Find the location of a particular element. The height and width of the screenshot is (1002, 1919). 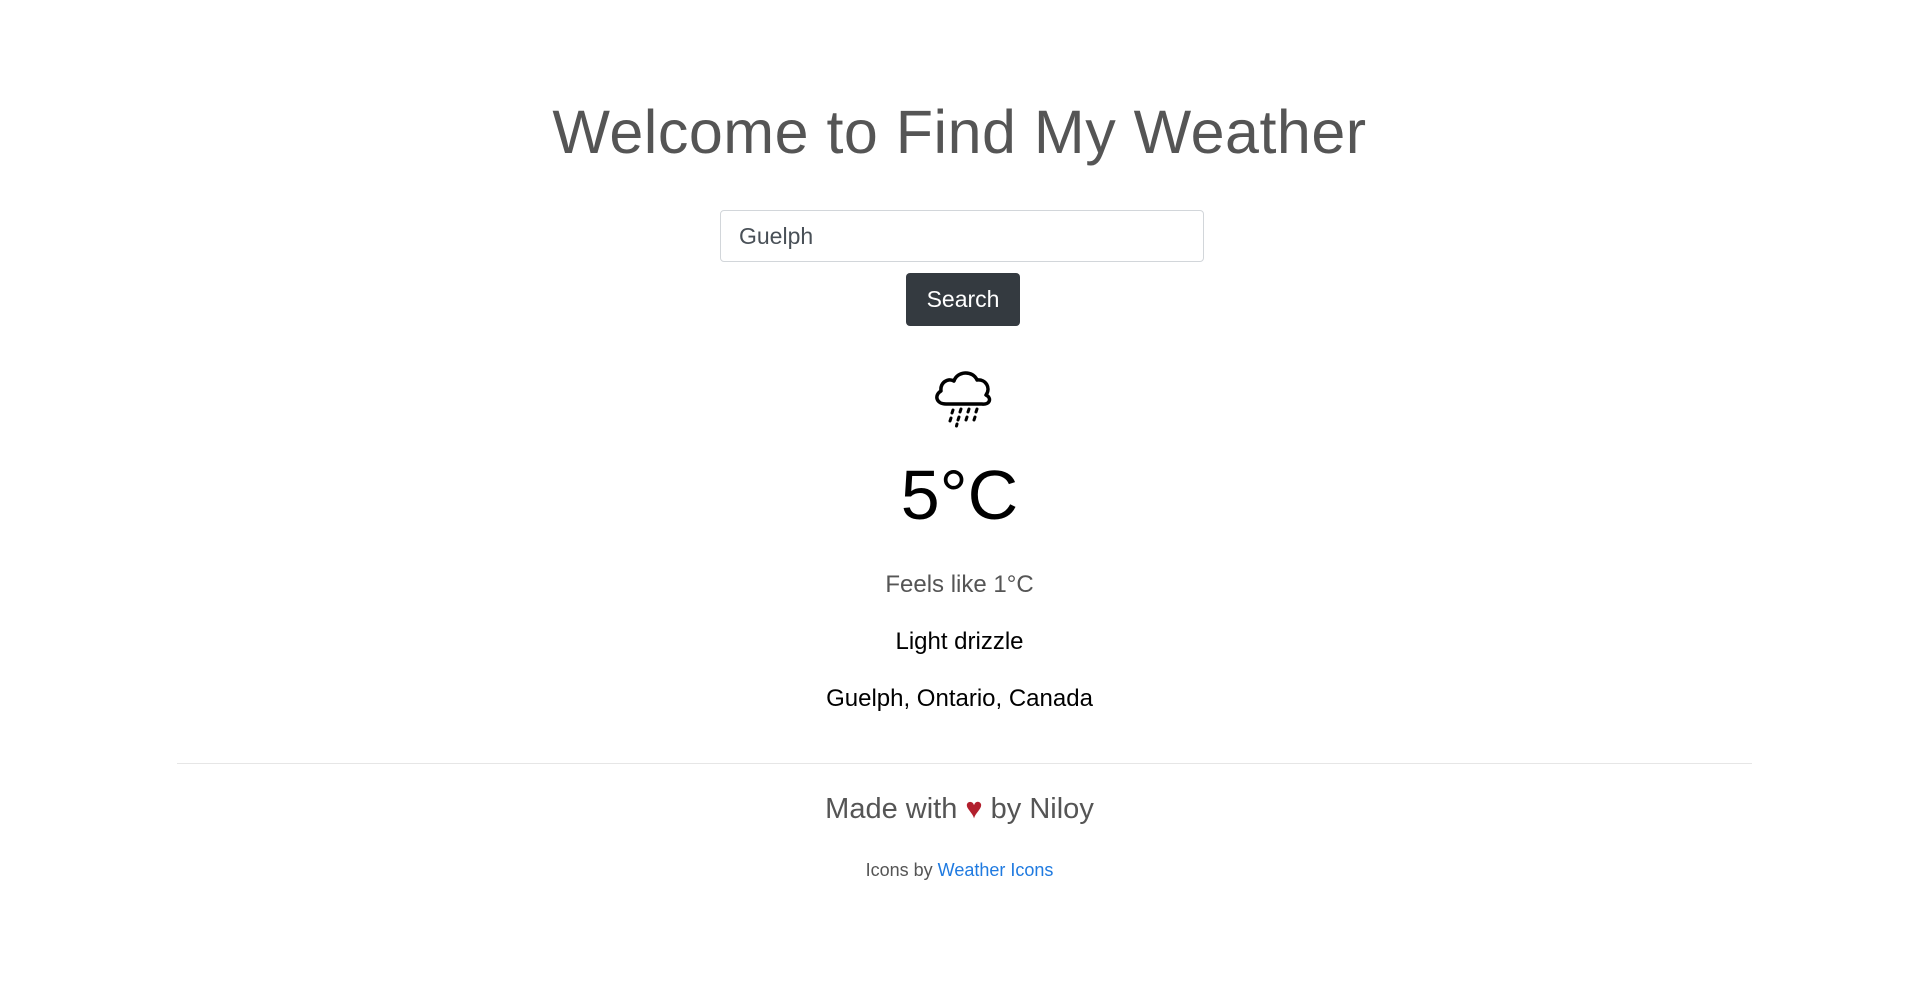

temperature-reading: 5°C is located at coordinates (959, 495).